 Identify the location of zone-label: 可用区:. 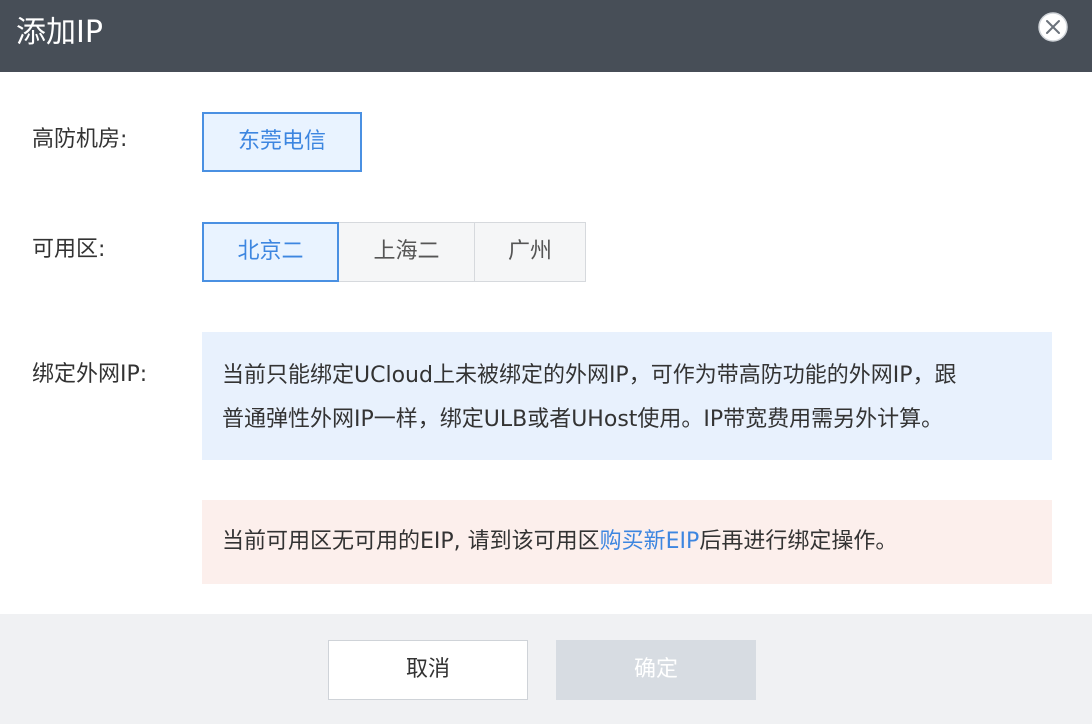
(69, 249).